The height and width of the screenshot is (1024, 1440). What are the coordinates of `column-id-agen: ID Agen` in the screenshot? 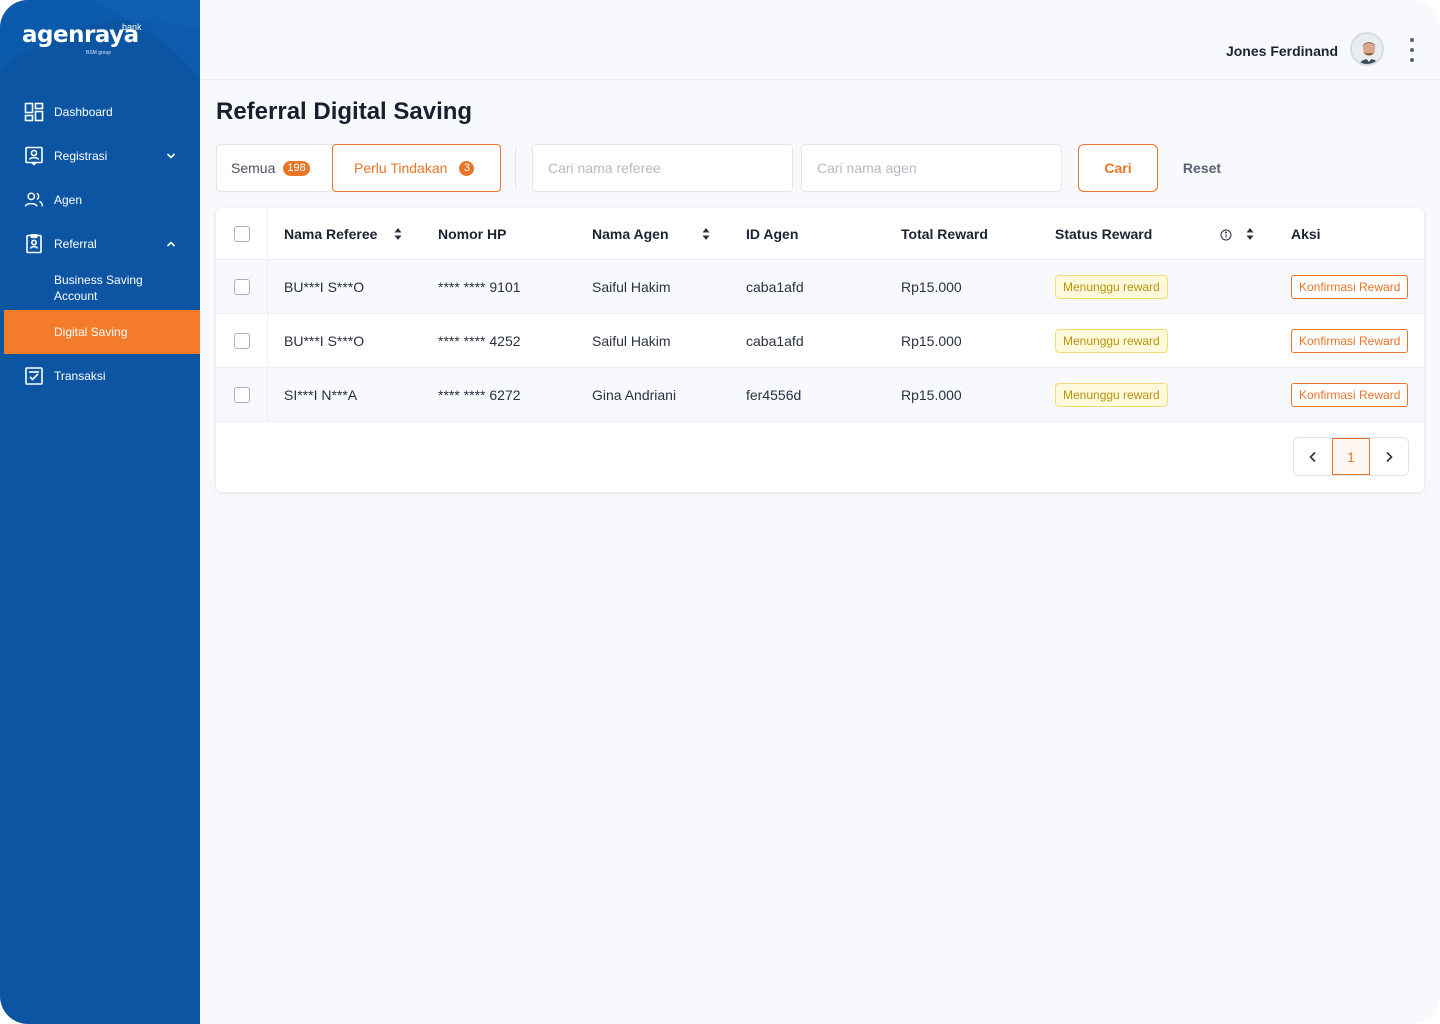 It's located at (772, 233).